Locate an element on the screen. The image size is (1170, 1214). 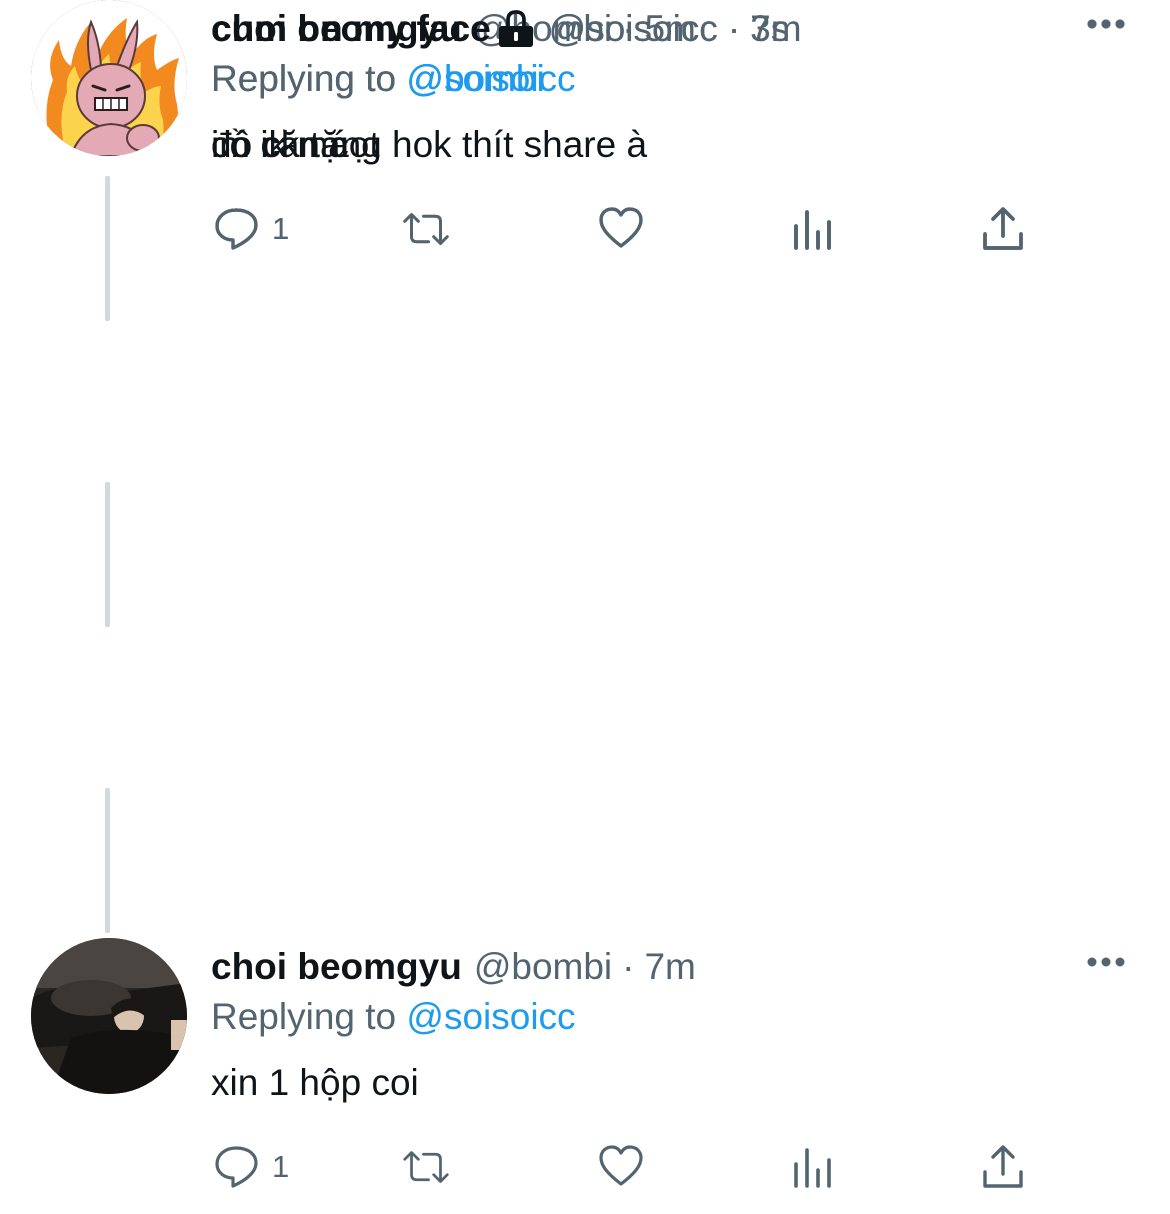
display-name: cum on my face is located at coordinates (351, 29).